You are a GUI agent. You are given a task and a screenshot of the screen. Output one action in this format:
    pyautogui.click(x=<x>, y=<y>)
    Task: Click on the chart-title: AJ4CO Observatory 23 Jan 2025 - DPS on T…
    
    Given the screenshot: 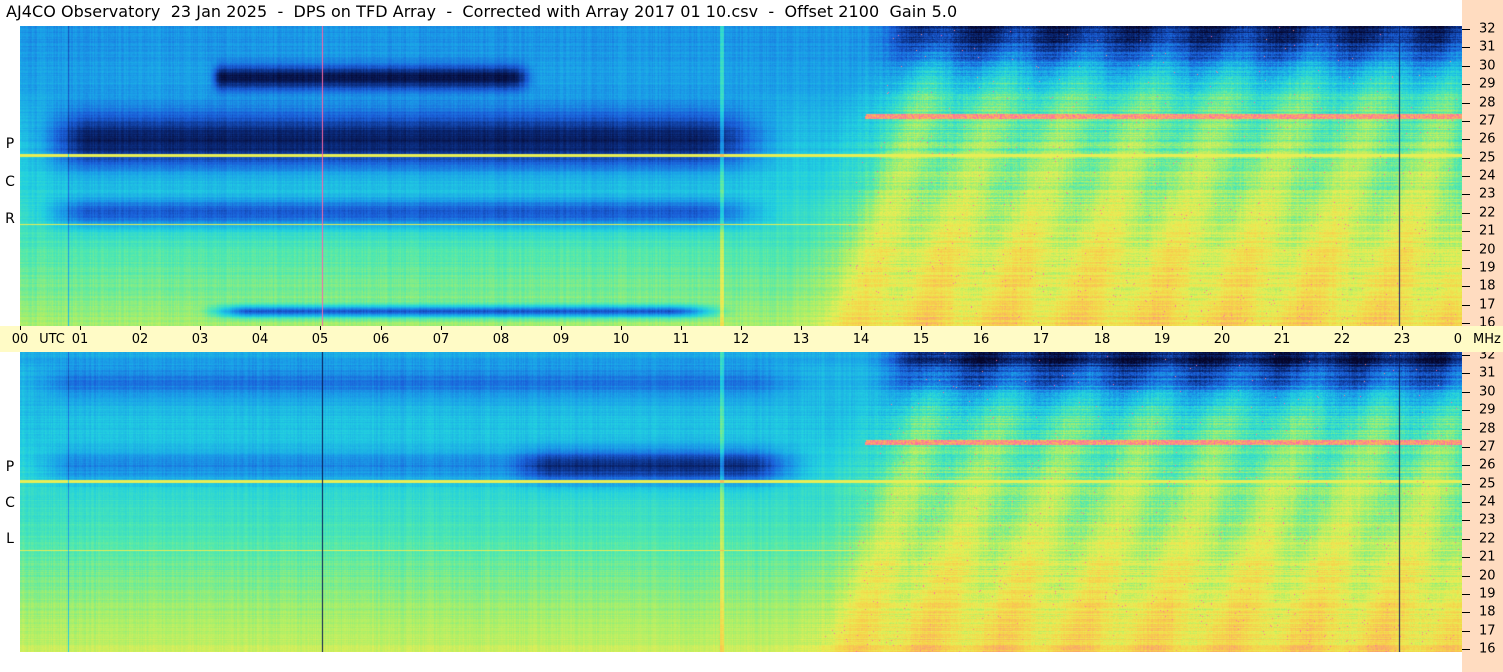 What is the action you would take?
    pyautogui.click(x=482, y=11)
    